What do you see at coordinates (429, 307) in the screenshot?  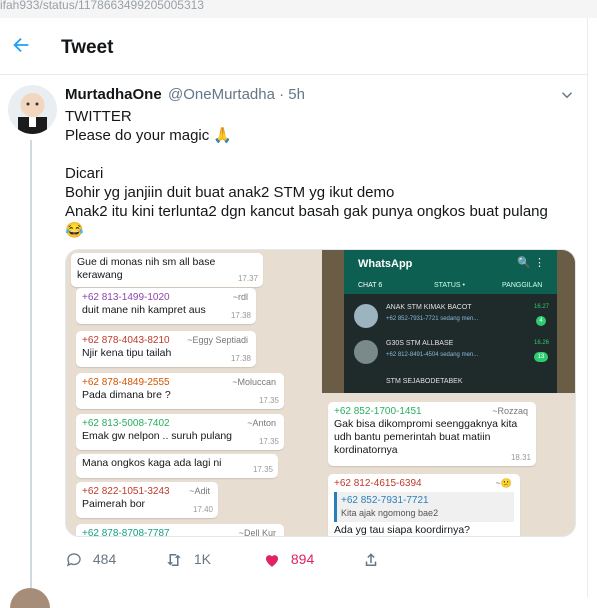 I see `list-item: ANAK STM KIMAK BACOT` at bounding box center [429, 307].